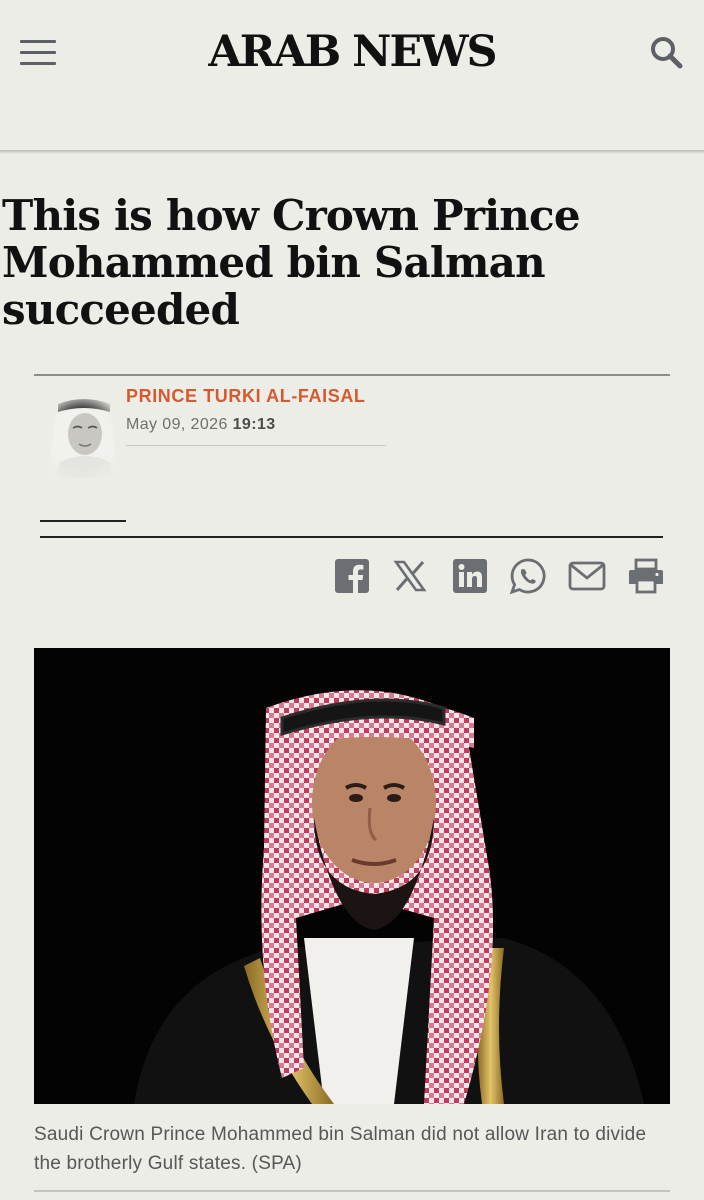 The height and width of the screenshot is (1200, 704). I want to click on print-icon, so click(646, 576).